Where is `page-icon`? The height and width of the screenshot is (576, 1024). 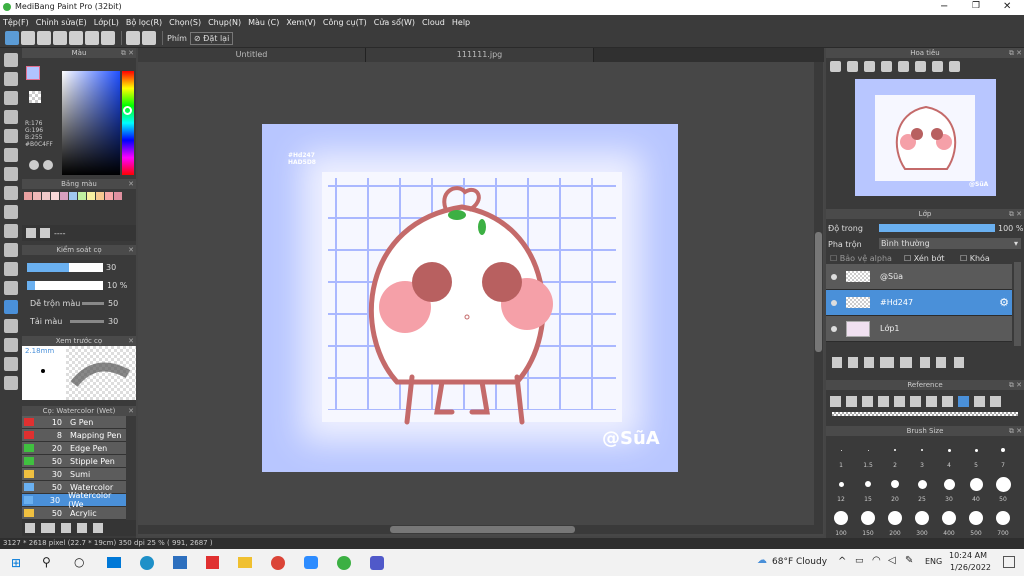 page-icon is located at coordinates (76, 38).